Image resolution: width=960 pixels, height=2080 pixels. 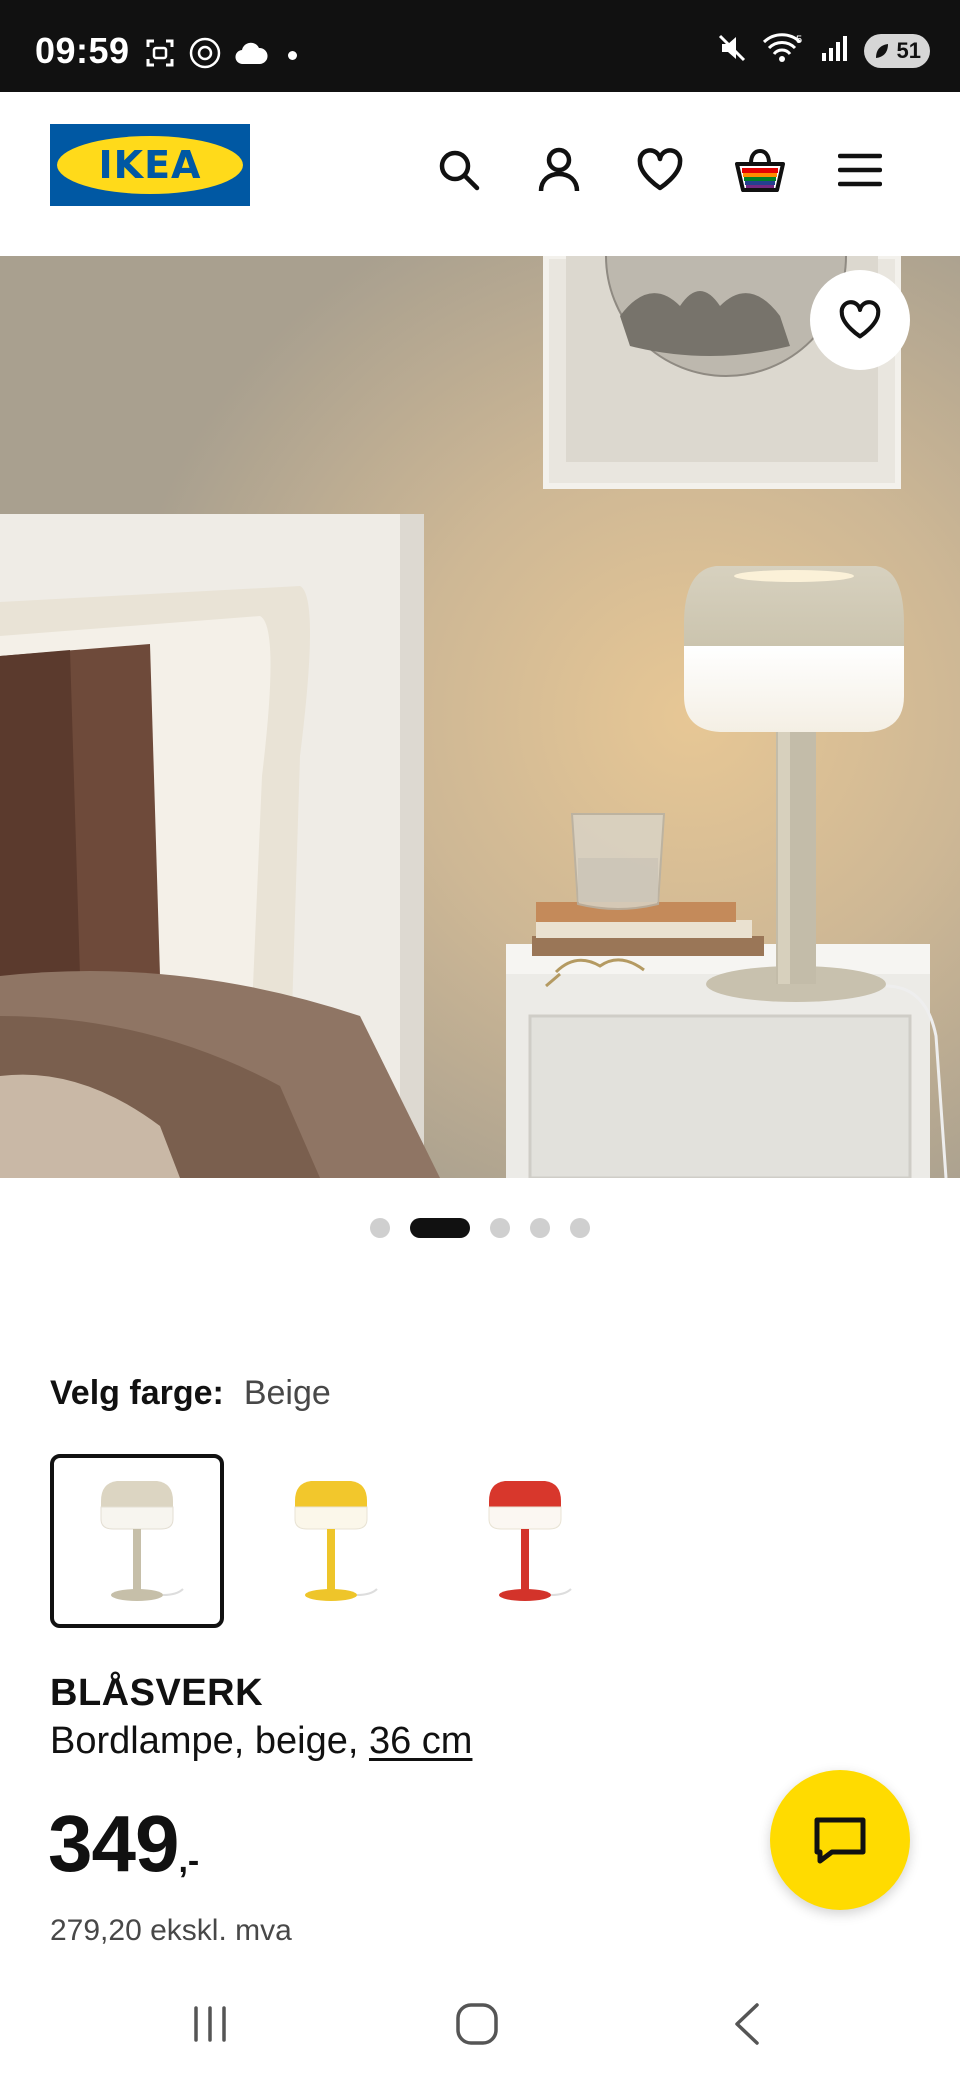 I want to click on search-icon, so click(x=459, y=170).